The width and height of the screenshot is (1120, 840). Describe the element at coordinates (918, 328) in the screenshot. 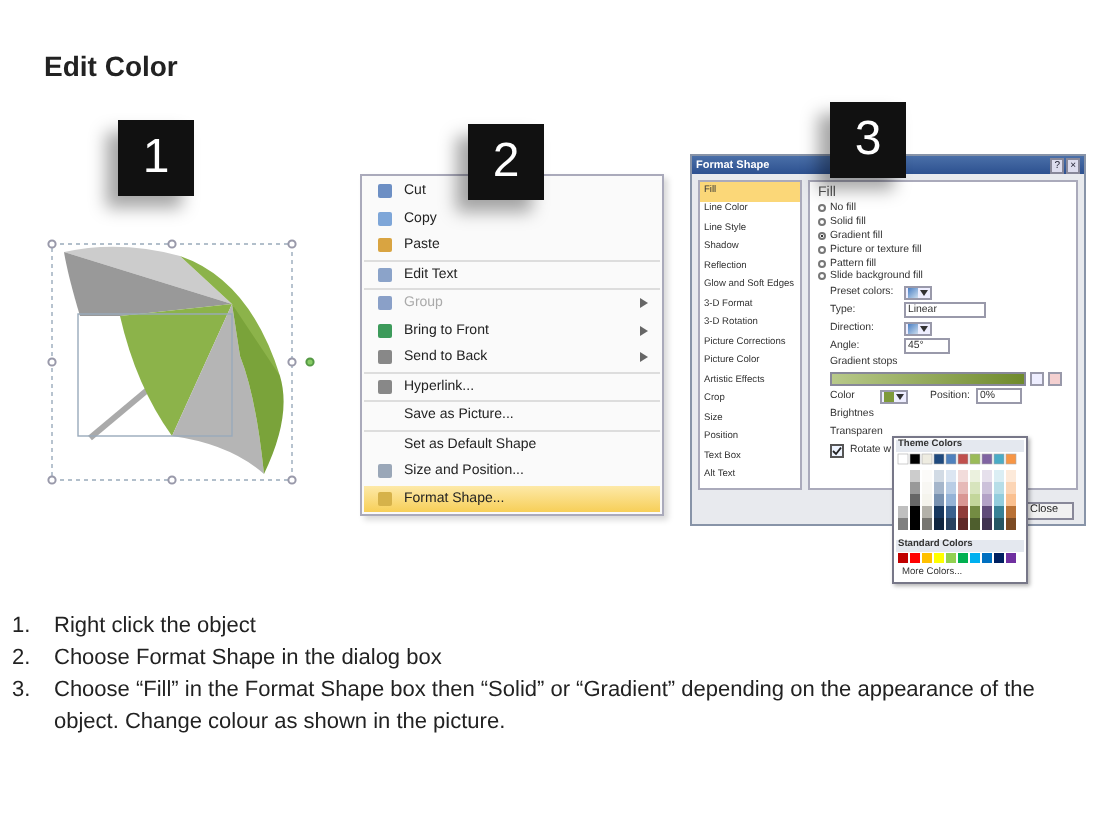

I see `direction-dropdown` at that location.